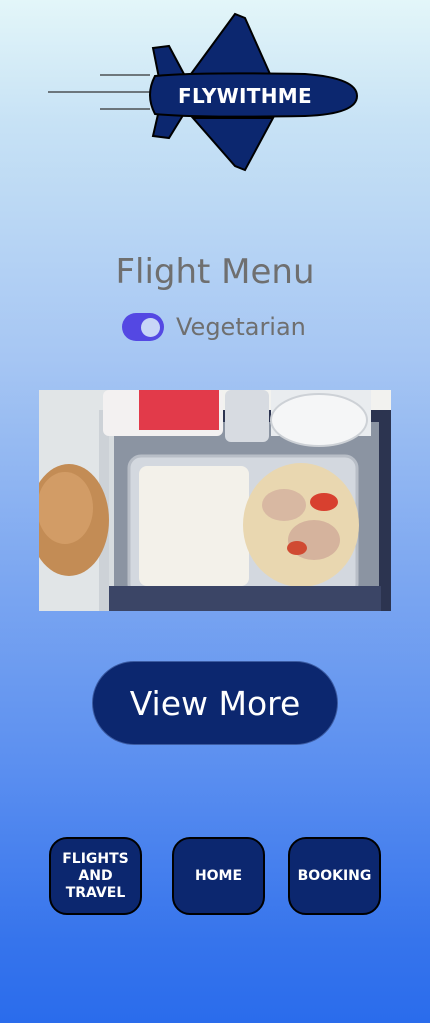 This screenshot has width=430, height=1023. I want to click on view-more-button: View More, so click(215, 703).